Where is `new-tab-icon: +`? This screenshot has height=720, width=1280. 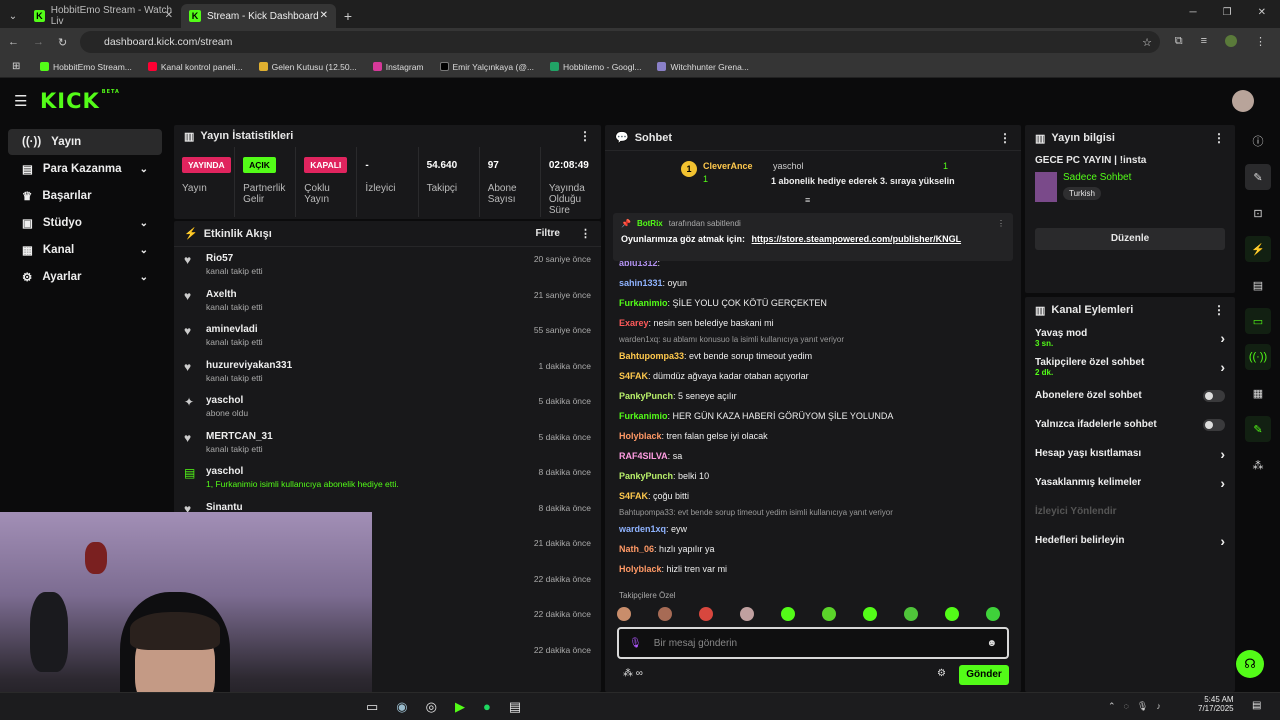
new-tab-icon: + is located at coordinates (348, 16).